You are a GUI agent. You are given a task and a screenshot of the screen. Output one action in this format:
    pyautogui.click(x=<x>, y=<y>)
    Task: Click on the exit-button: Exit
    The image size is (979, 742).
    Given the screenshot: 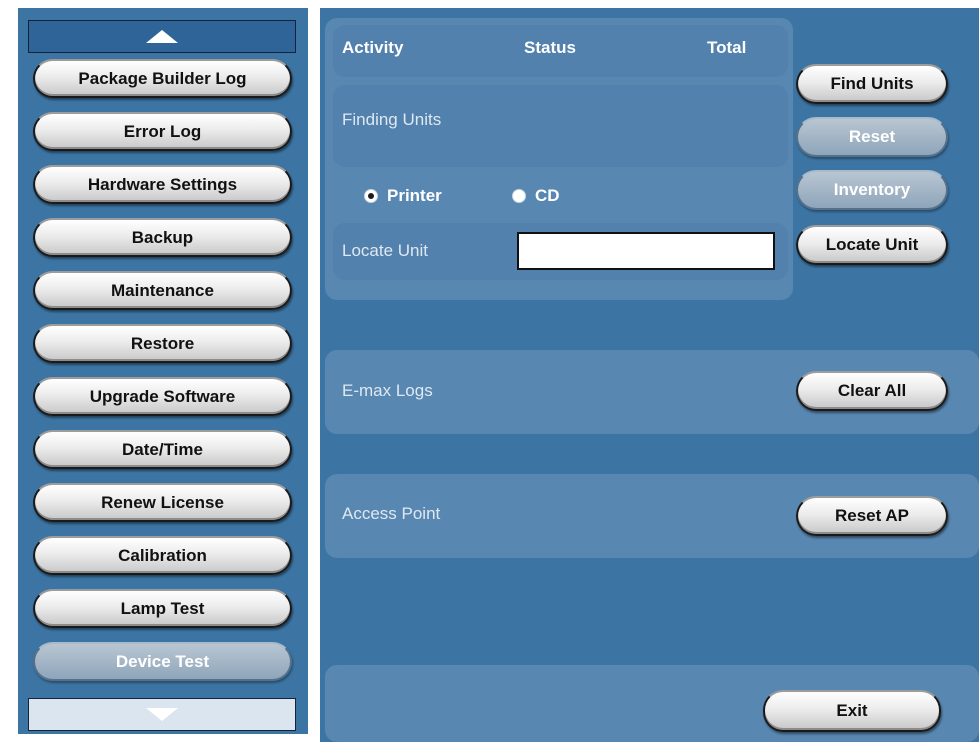 What is the action you would take?
    pyautogui.click(x=852, y=711)
    